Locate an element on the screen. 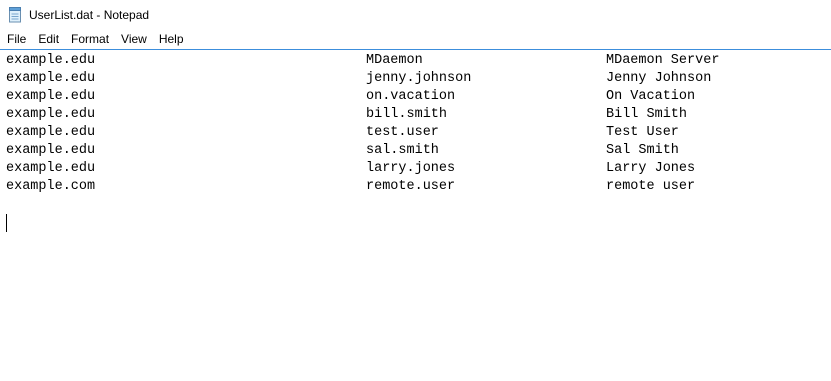  text-line: example.edu on.vacation On Vacation is located at coordinates (415, 97).